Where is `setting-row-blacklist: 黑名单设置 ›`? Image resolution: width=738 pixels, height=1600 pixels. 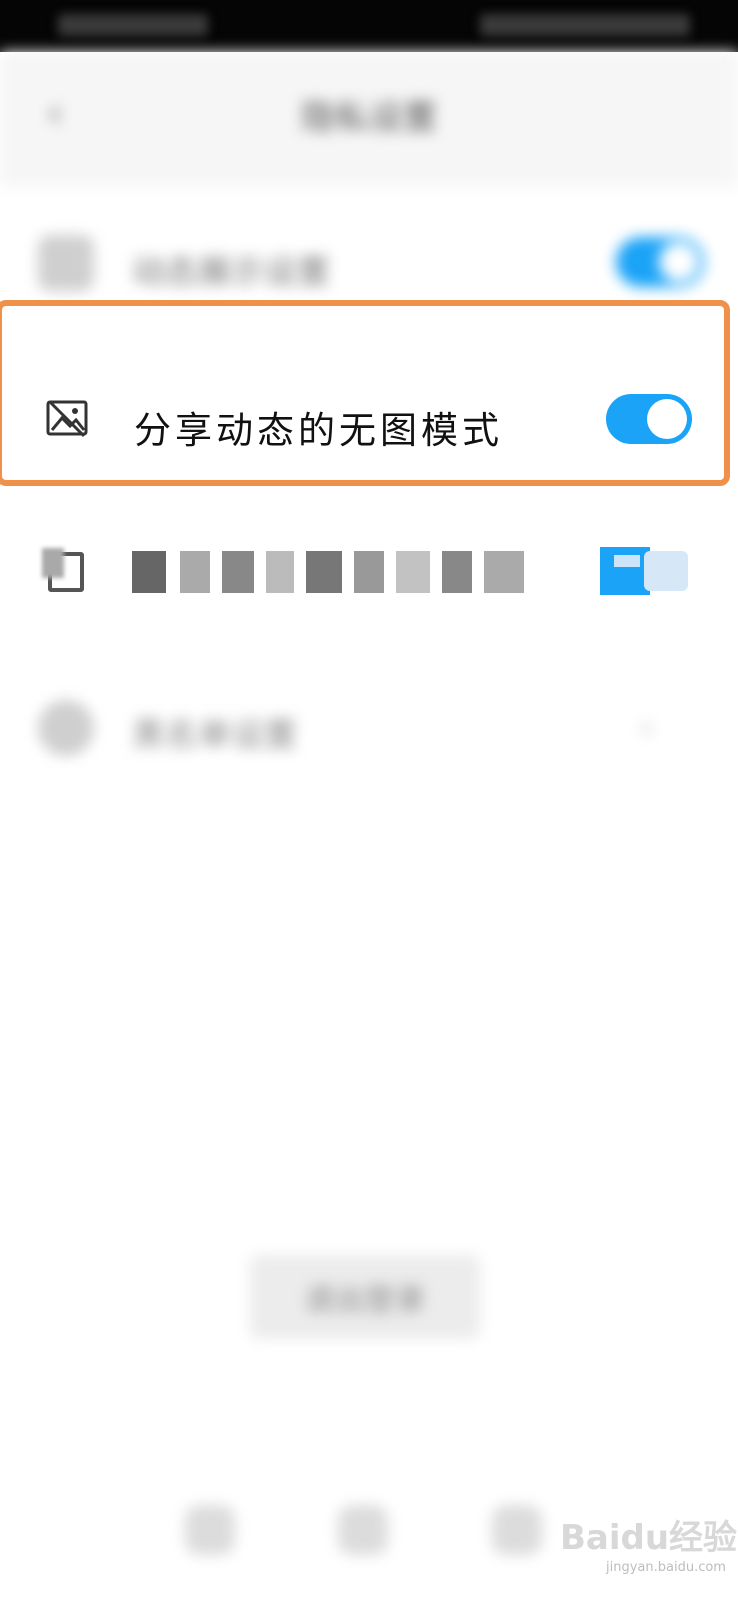 setting-row-blacklist: 黑名单设置 › is located at coordinates (369, 730).